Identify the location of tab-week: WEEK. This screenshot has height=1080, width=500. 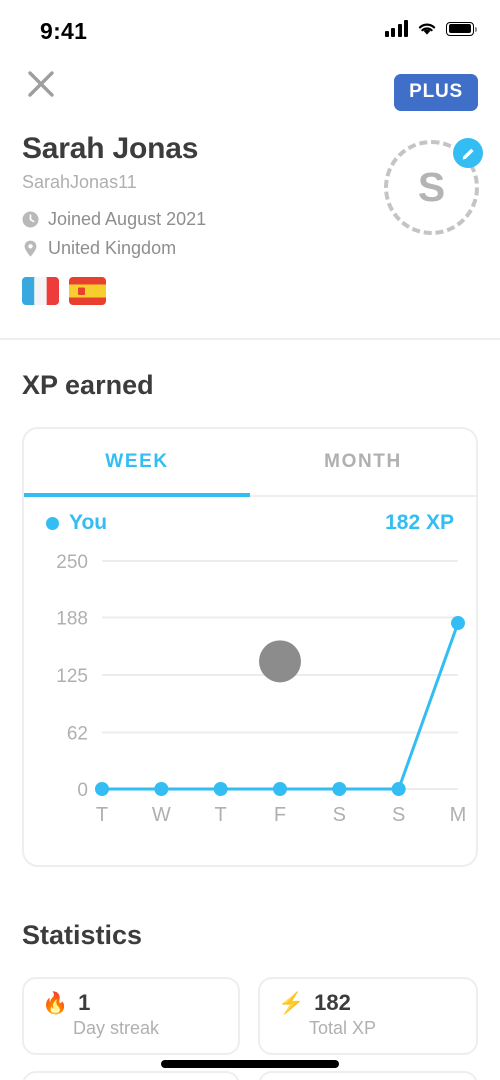
(137, 462).